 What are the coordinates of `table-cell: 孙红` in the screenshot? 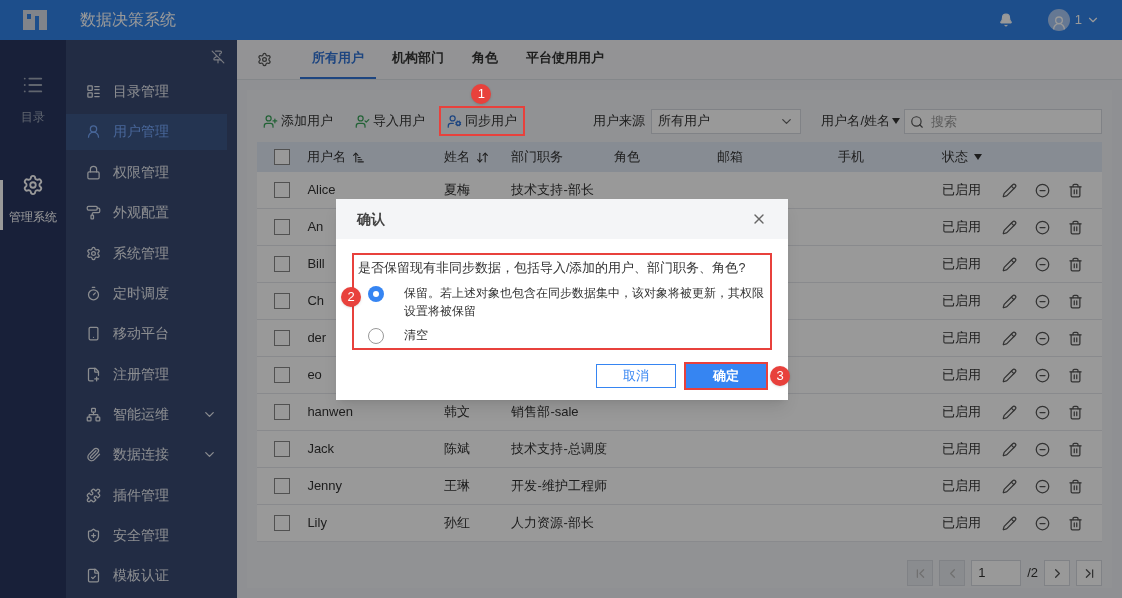 It's located at (457, 523).